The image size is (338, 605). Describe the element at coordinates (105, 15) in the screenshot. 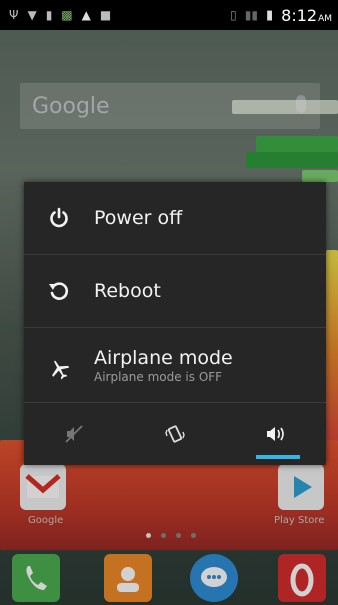

I see `square-icon: ■` at that location.